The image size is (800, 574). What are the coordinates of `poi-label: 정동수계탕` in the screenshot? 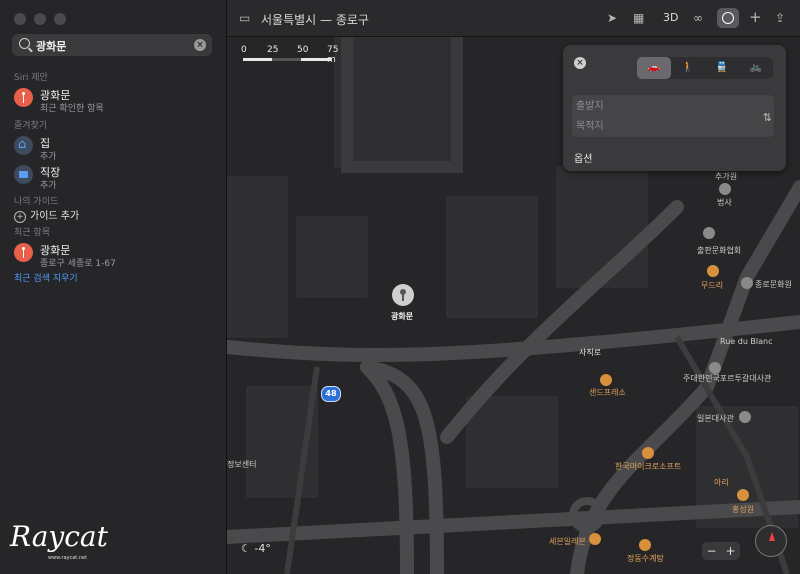 It's located at (645, 558).